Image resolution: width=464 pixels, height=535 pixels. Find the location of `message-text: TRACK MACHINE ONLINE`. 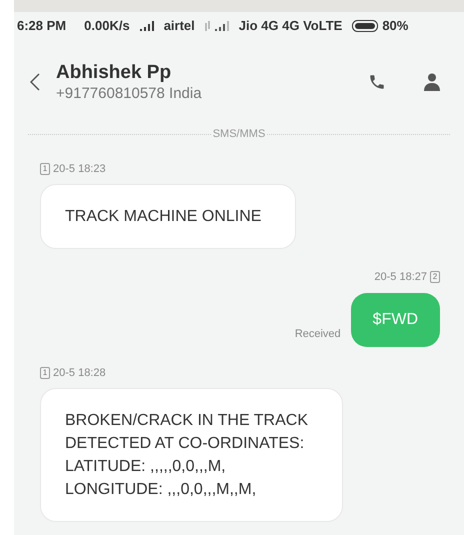

message-text: TRACK MACHINE ONLINE is located at coordinates (163, 217).